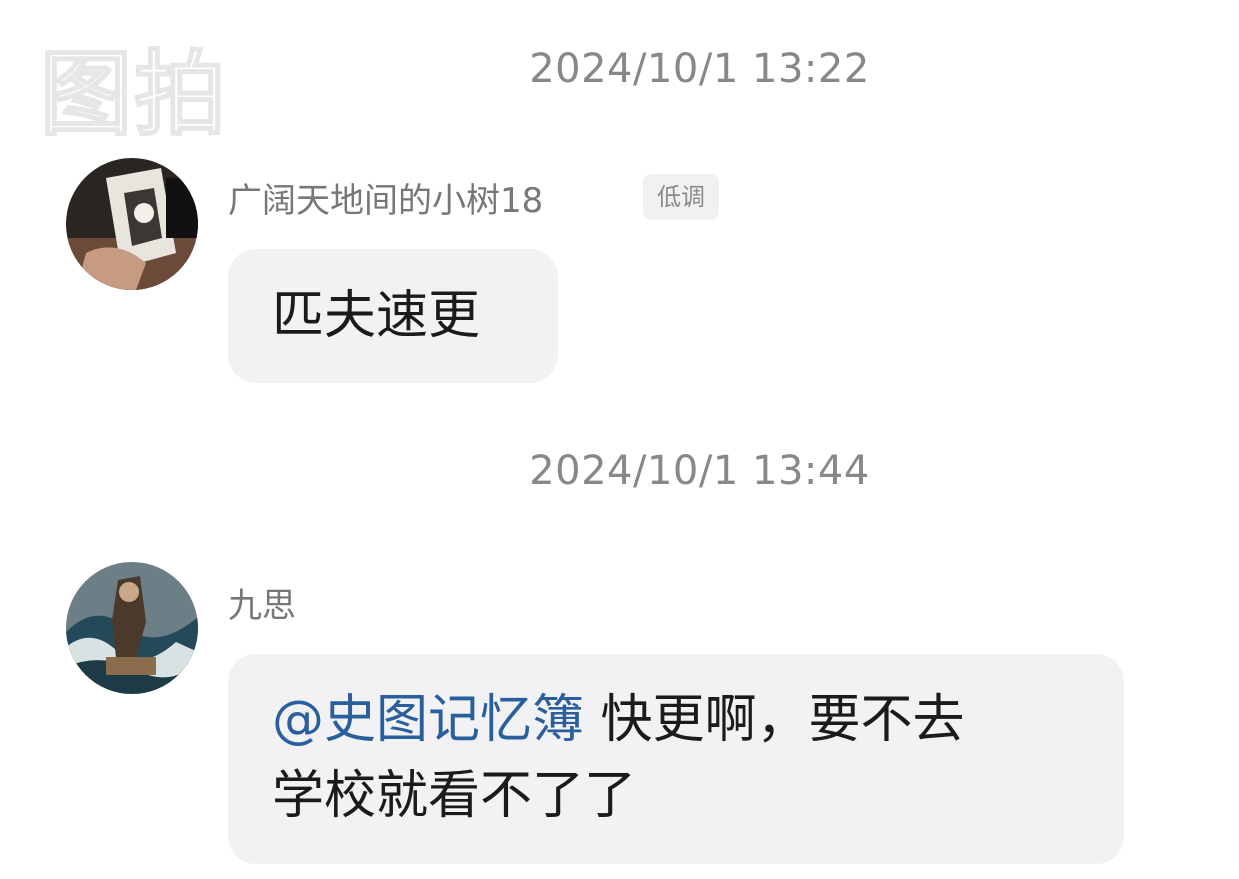 This screenshot has width=1239, height=879. What do you see at coordinates (699, 471) in the screenshot?
I see `message-timestamp: 2024/10/1 13:44` at bounding box center [699, 471].